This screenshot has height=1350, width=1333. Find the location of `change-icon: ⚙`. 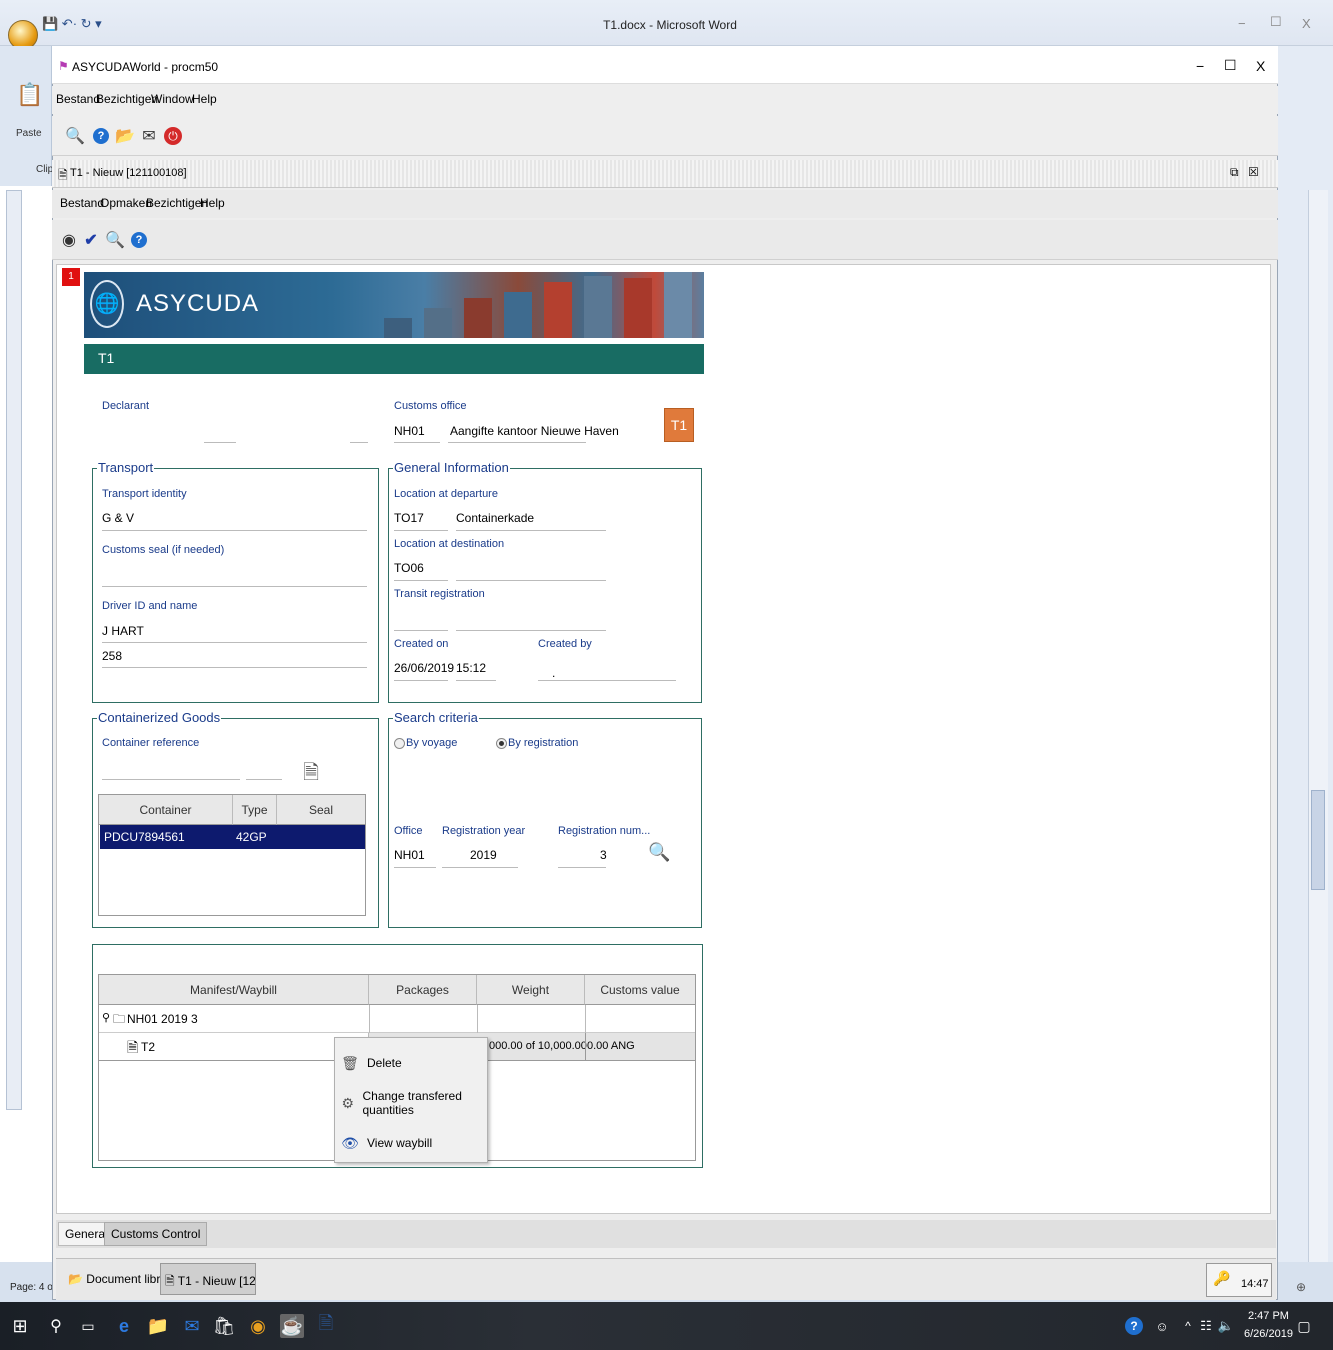

change-icon: ⚙ is located at coordinates (348, 1102).